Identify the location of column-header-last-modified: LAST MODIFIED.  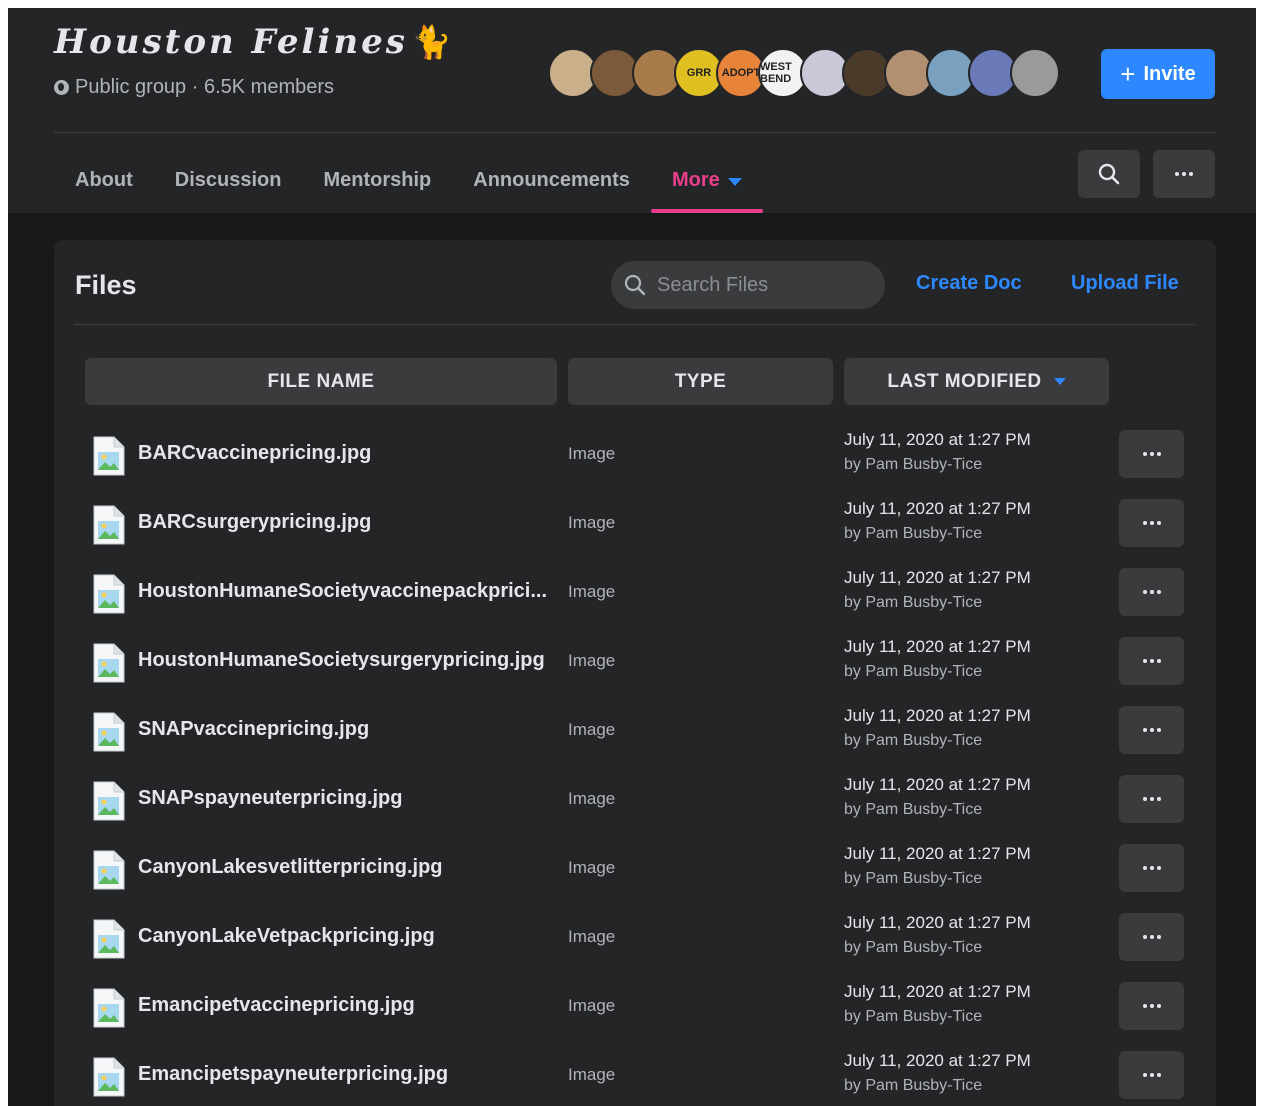
(976, 381).